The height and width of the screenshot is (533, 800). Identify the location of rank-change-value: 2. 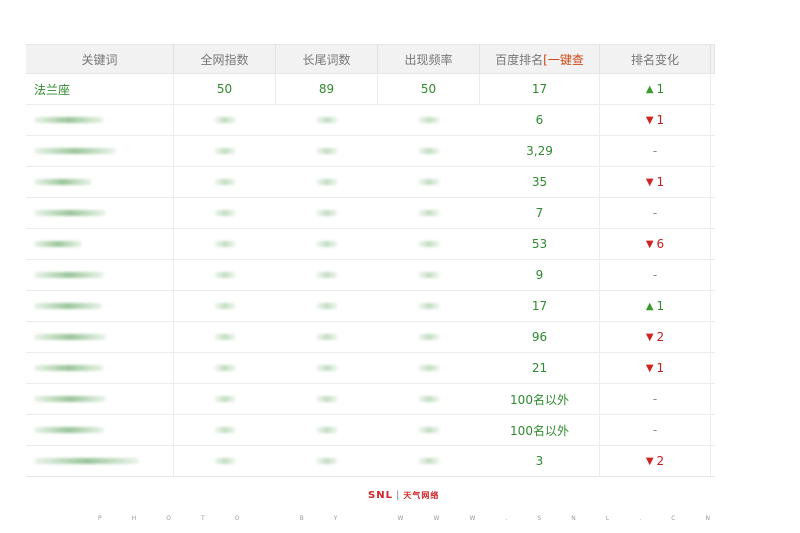
(660, 337).